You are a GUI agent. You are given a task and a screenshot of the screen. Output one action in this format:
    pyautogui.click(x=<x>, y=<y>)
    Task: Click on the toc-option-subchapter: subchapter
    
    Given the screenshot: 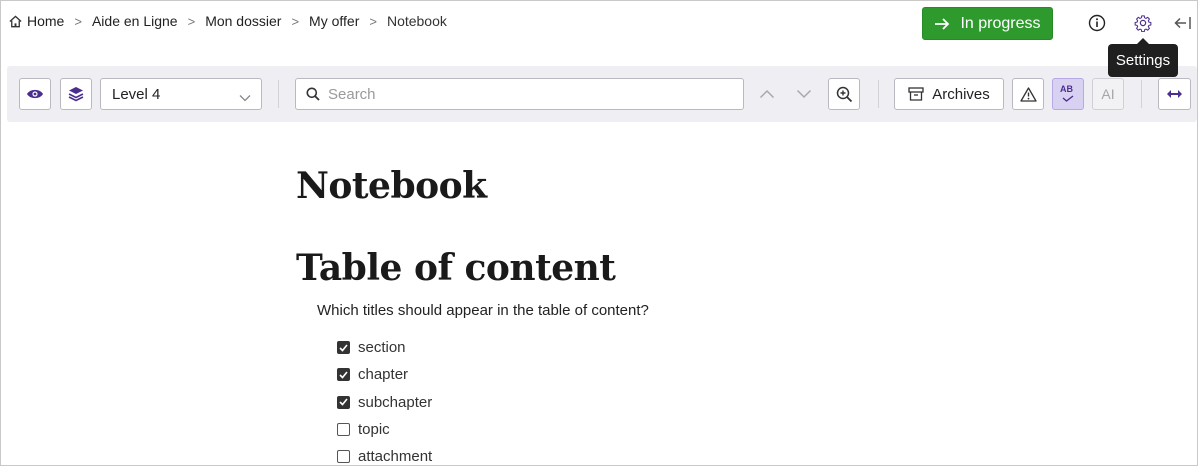 What is the action you would take?
    pyautogui.click(x=384, y=402)
    